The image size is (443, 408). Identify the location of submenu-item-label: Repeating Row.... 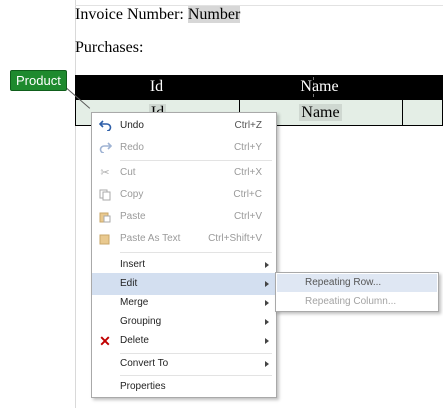
(343, 282).